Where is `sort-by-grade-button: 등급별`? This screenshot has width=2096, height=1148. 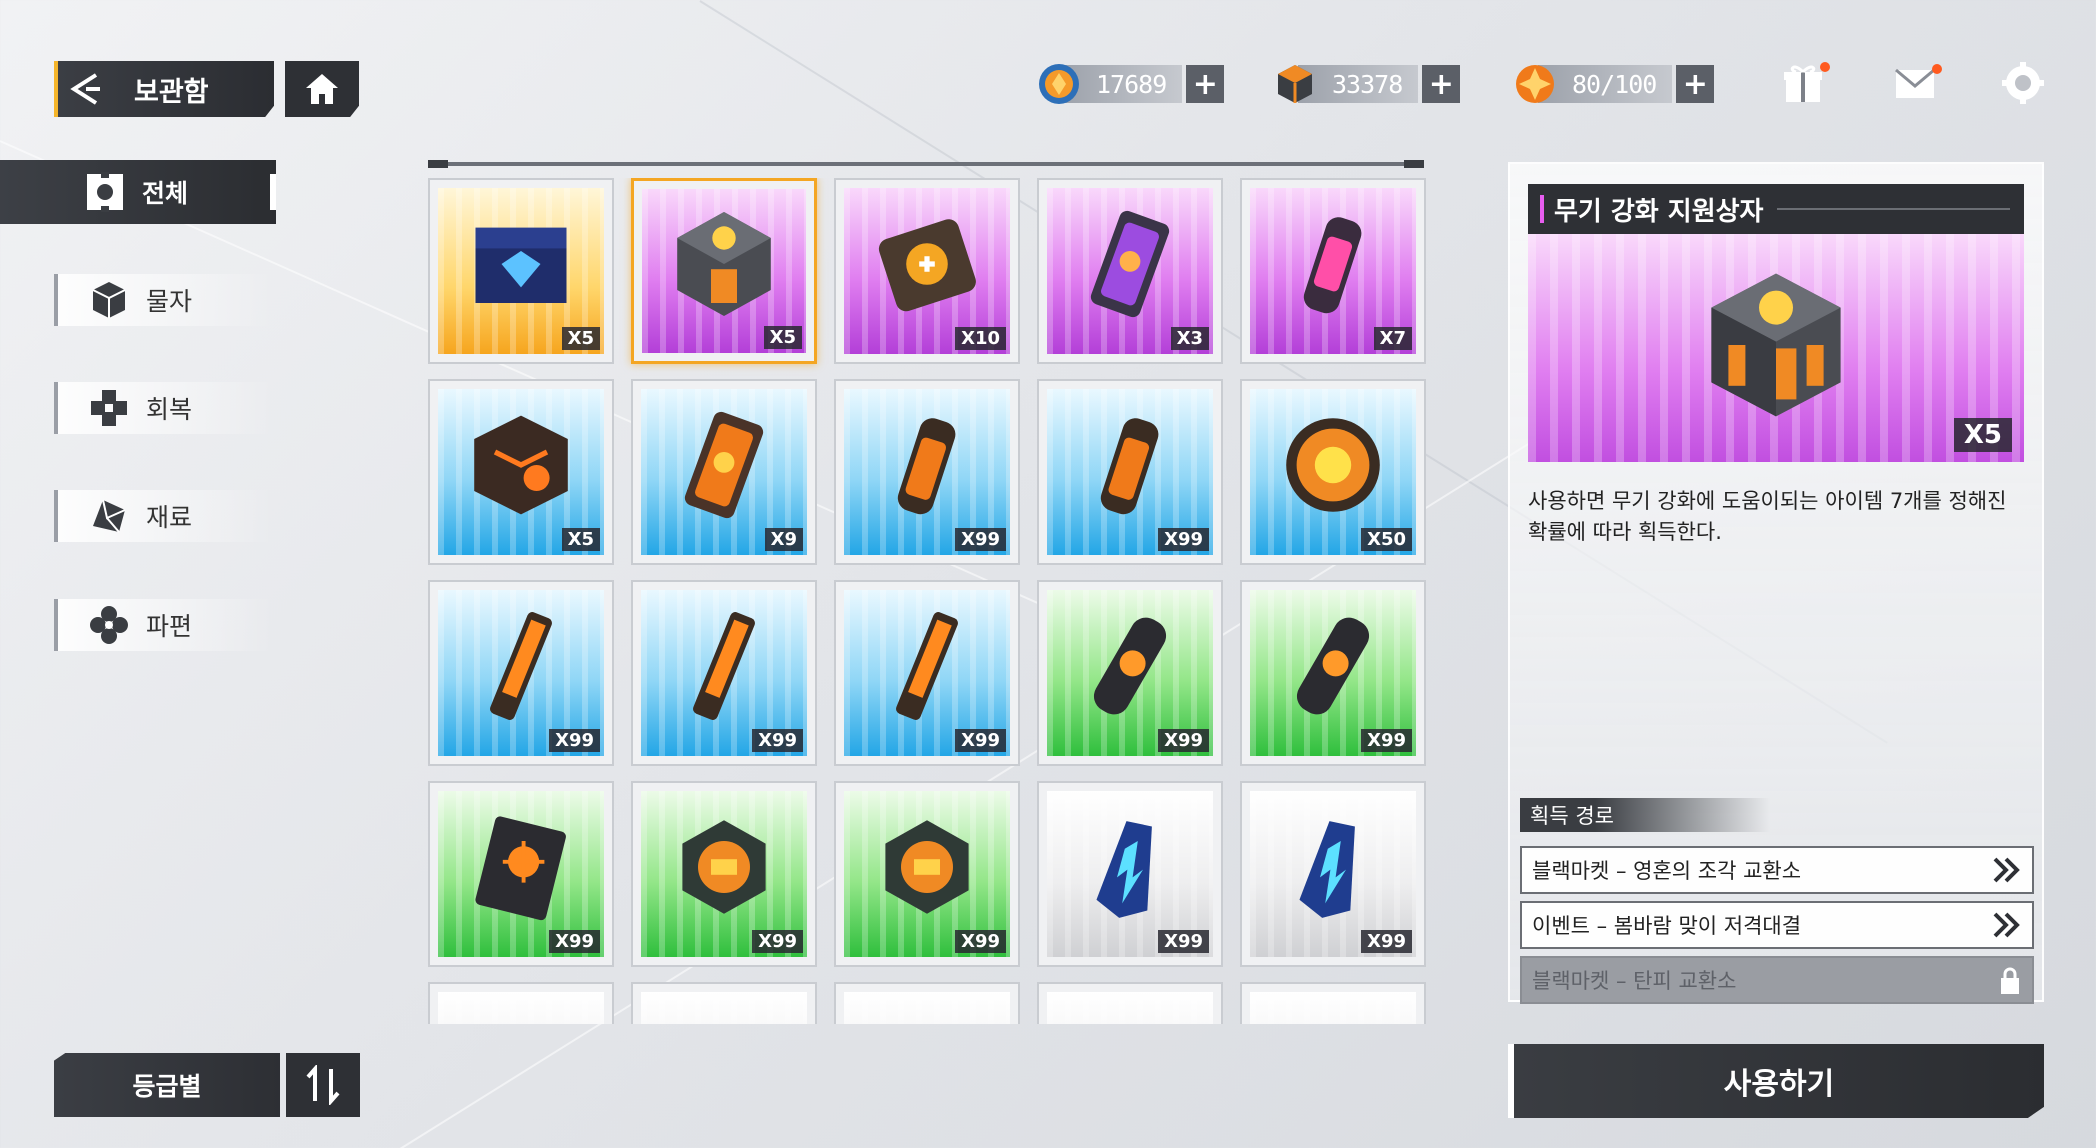 sort-by-grade-button: 등급별 is located at coordinates (167, 1085).